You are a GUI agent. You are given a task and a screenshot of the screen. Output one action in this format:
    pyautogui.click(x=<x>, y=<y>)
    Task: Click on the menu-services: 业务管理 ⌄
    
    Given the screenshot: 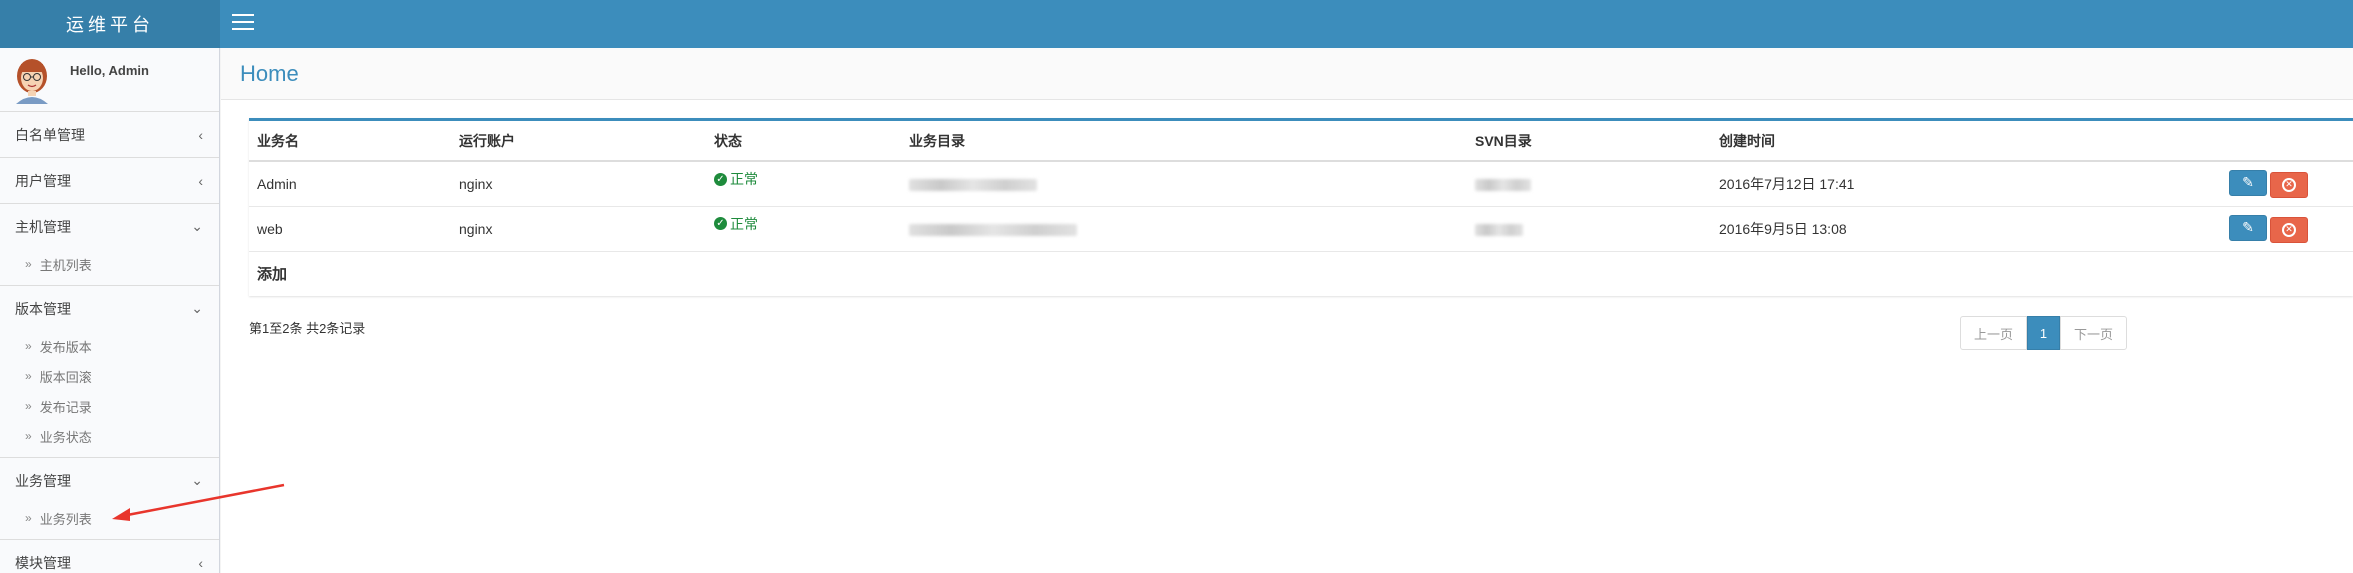 What is the action you would take?
    pyautogui.click(x=109, y=480)
    